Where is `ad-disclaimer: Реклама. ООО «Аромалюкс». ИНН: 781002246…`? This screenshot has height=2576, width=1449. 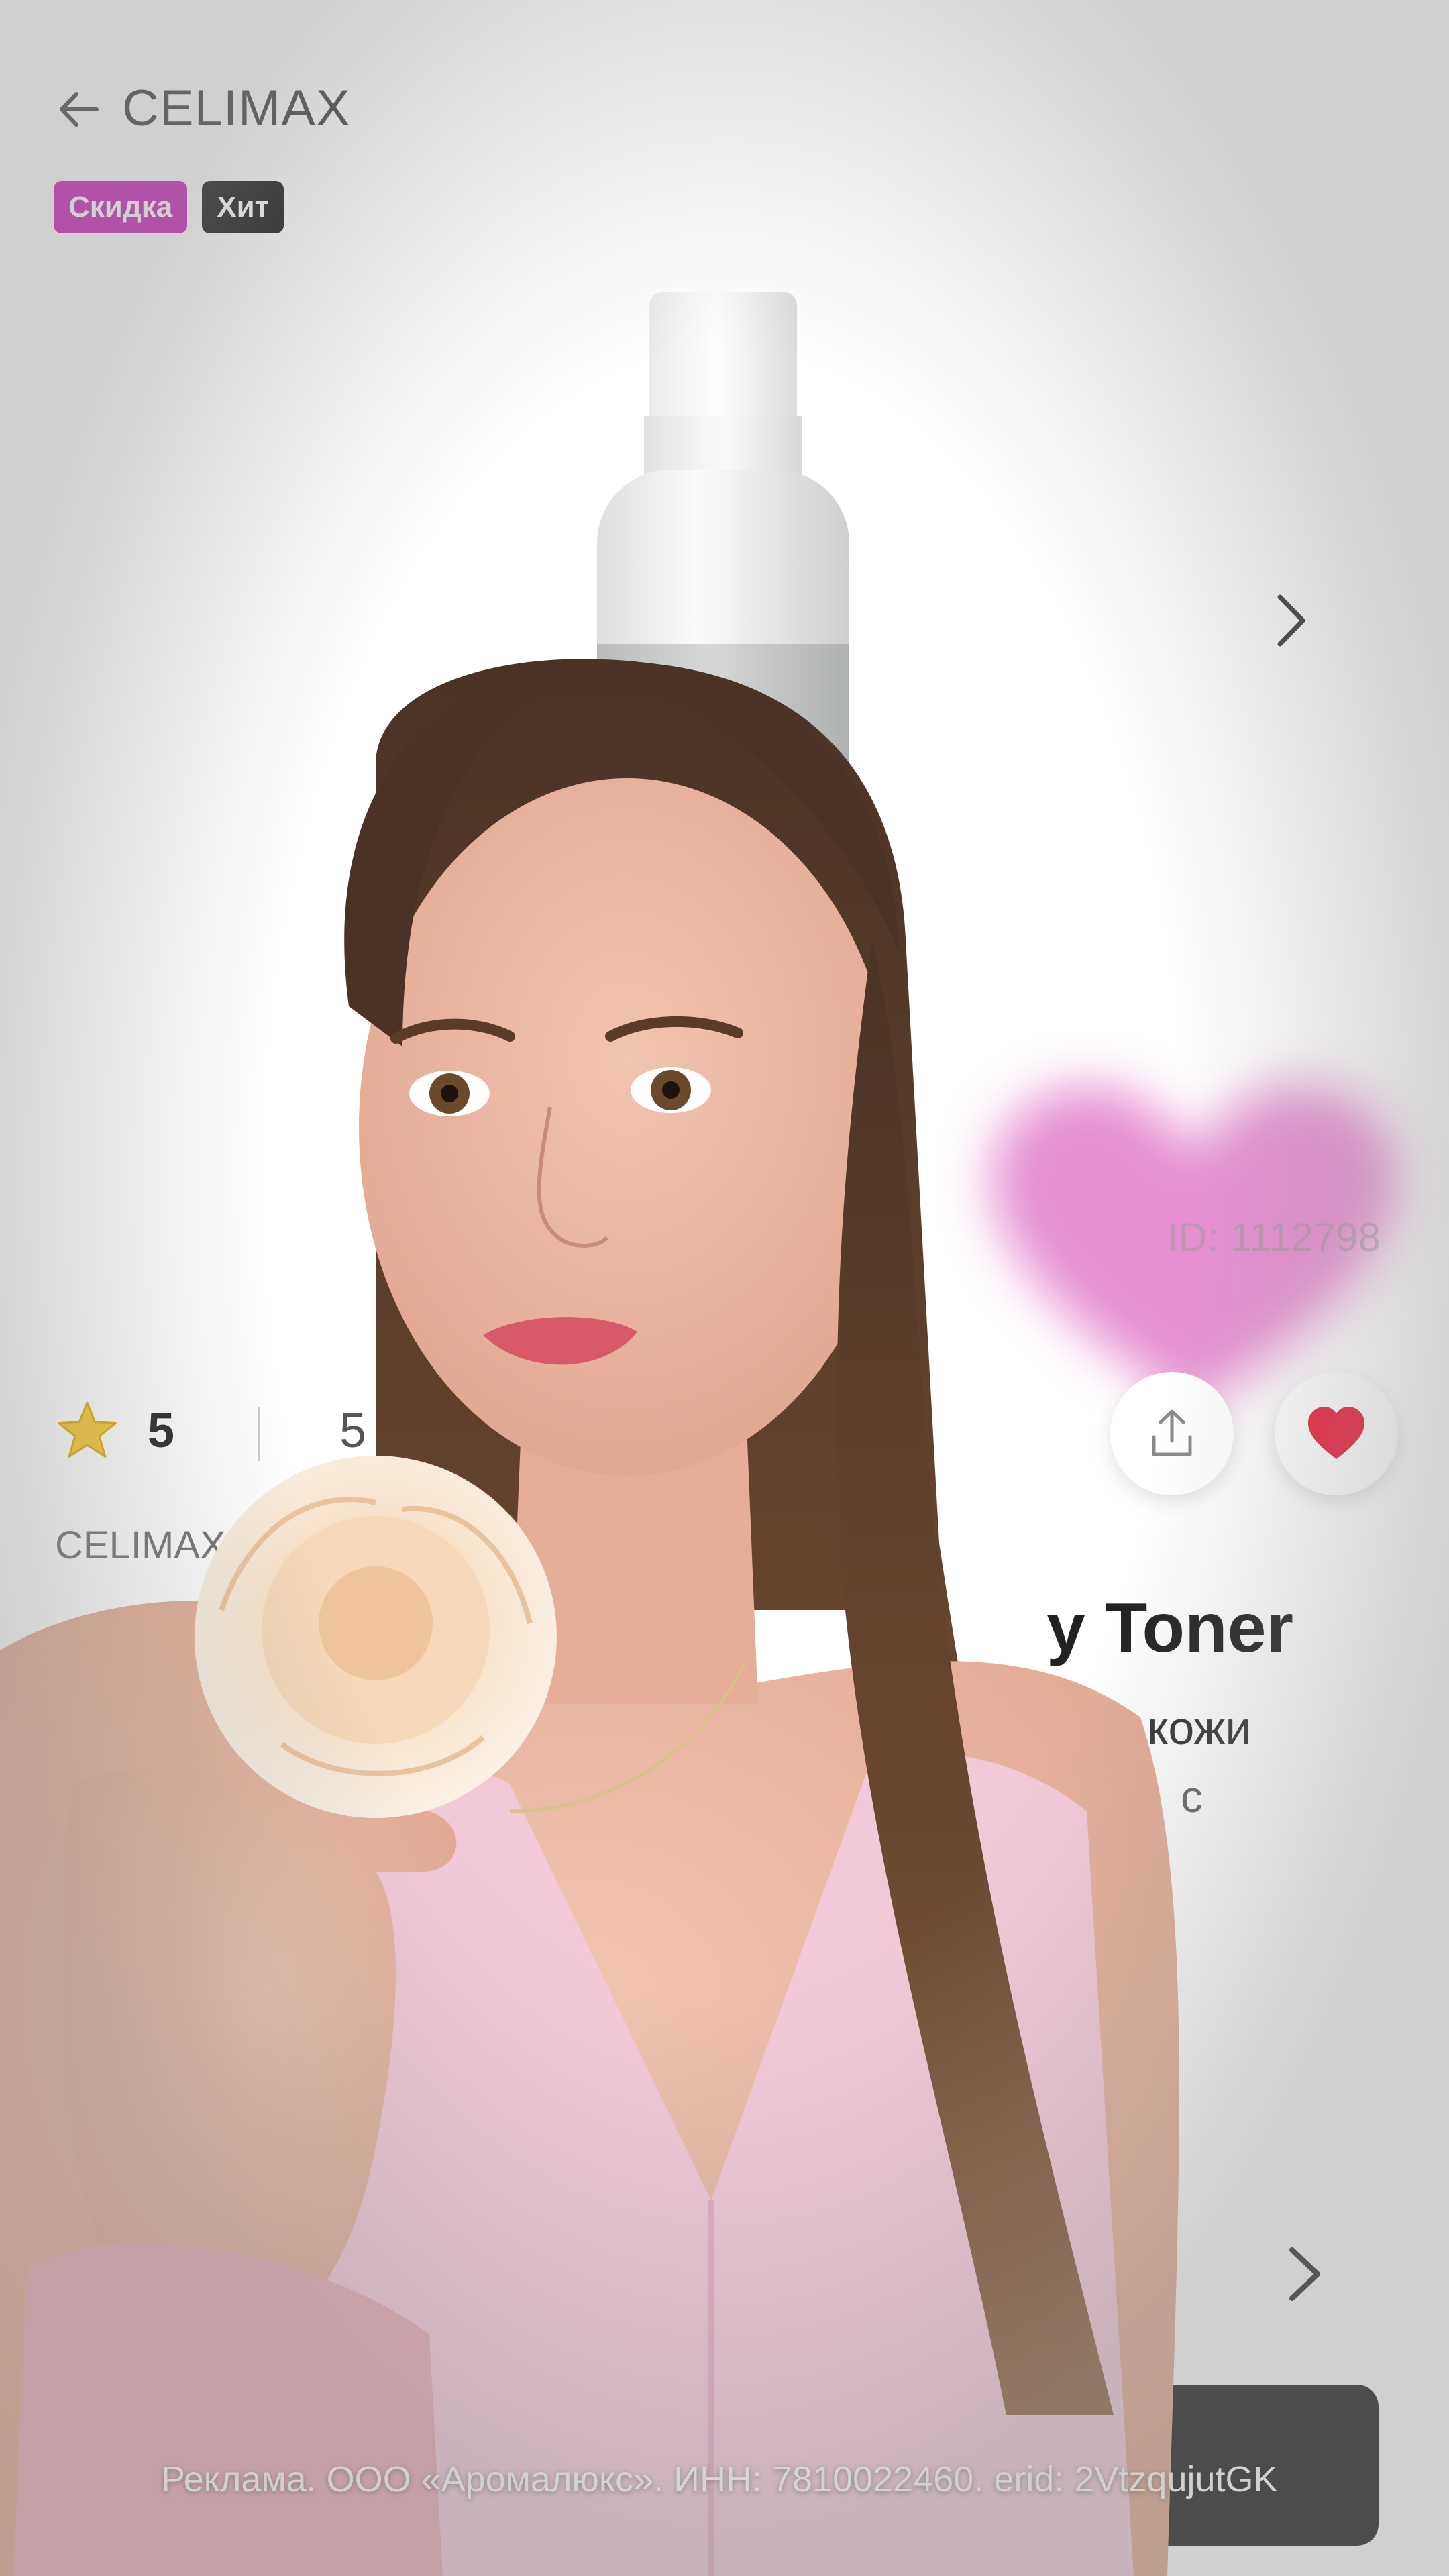 ad-disclaimer: Реклама. ООО «Аромалюкс». ИНН: 781002246… is located at coordinates (719, 2479).